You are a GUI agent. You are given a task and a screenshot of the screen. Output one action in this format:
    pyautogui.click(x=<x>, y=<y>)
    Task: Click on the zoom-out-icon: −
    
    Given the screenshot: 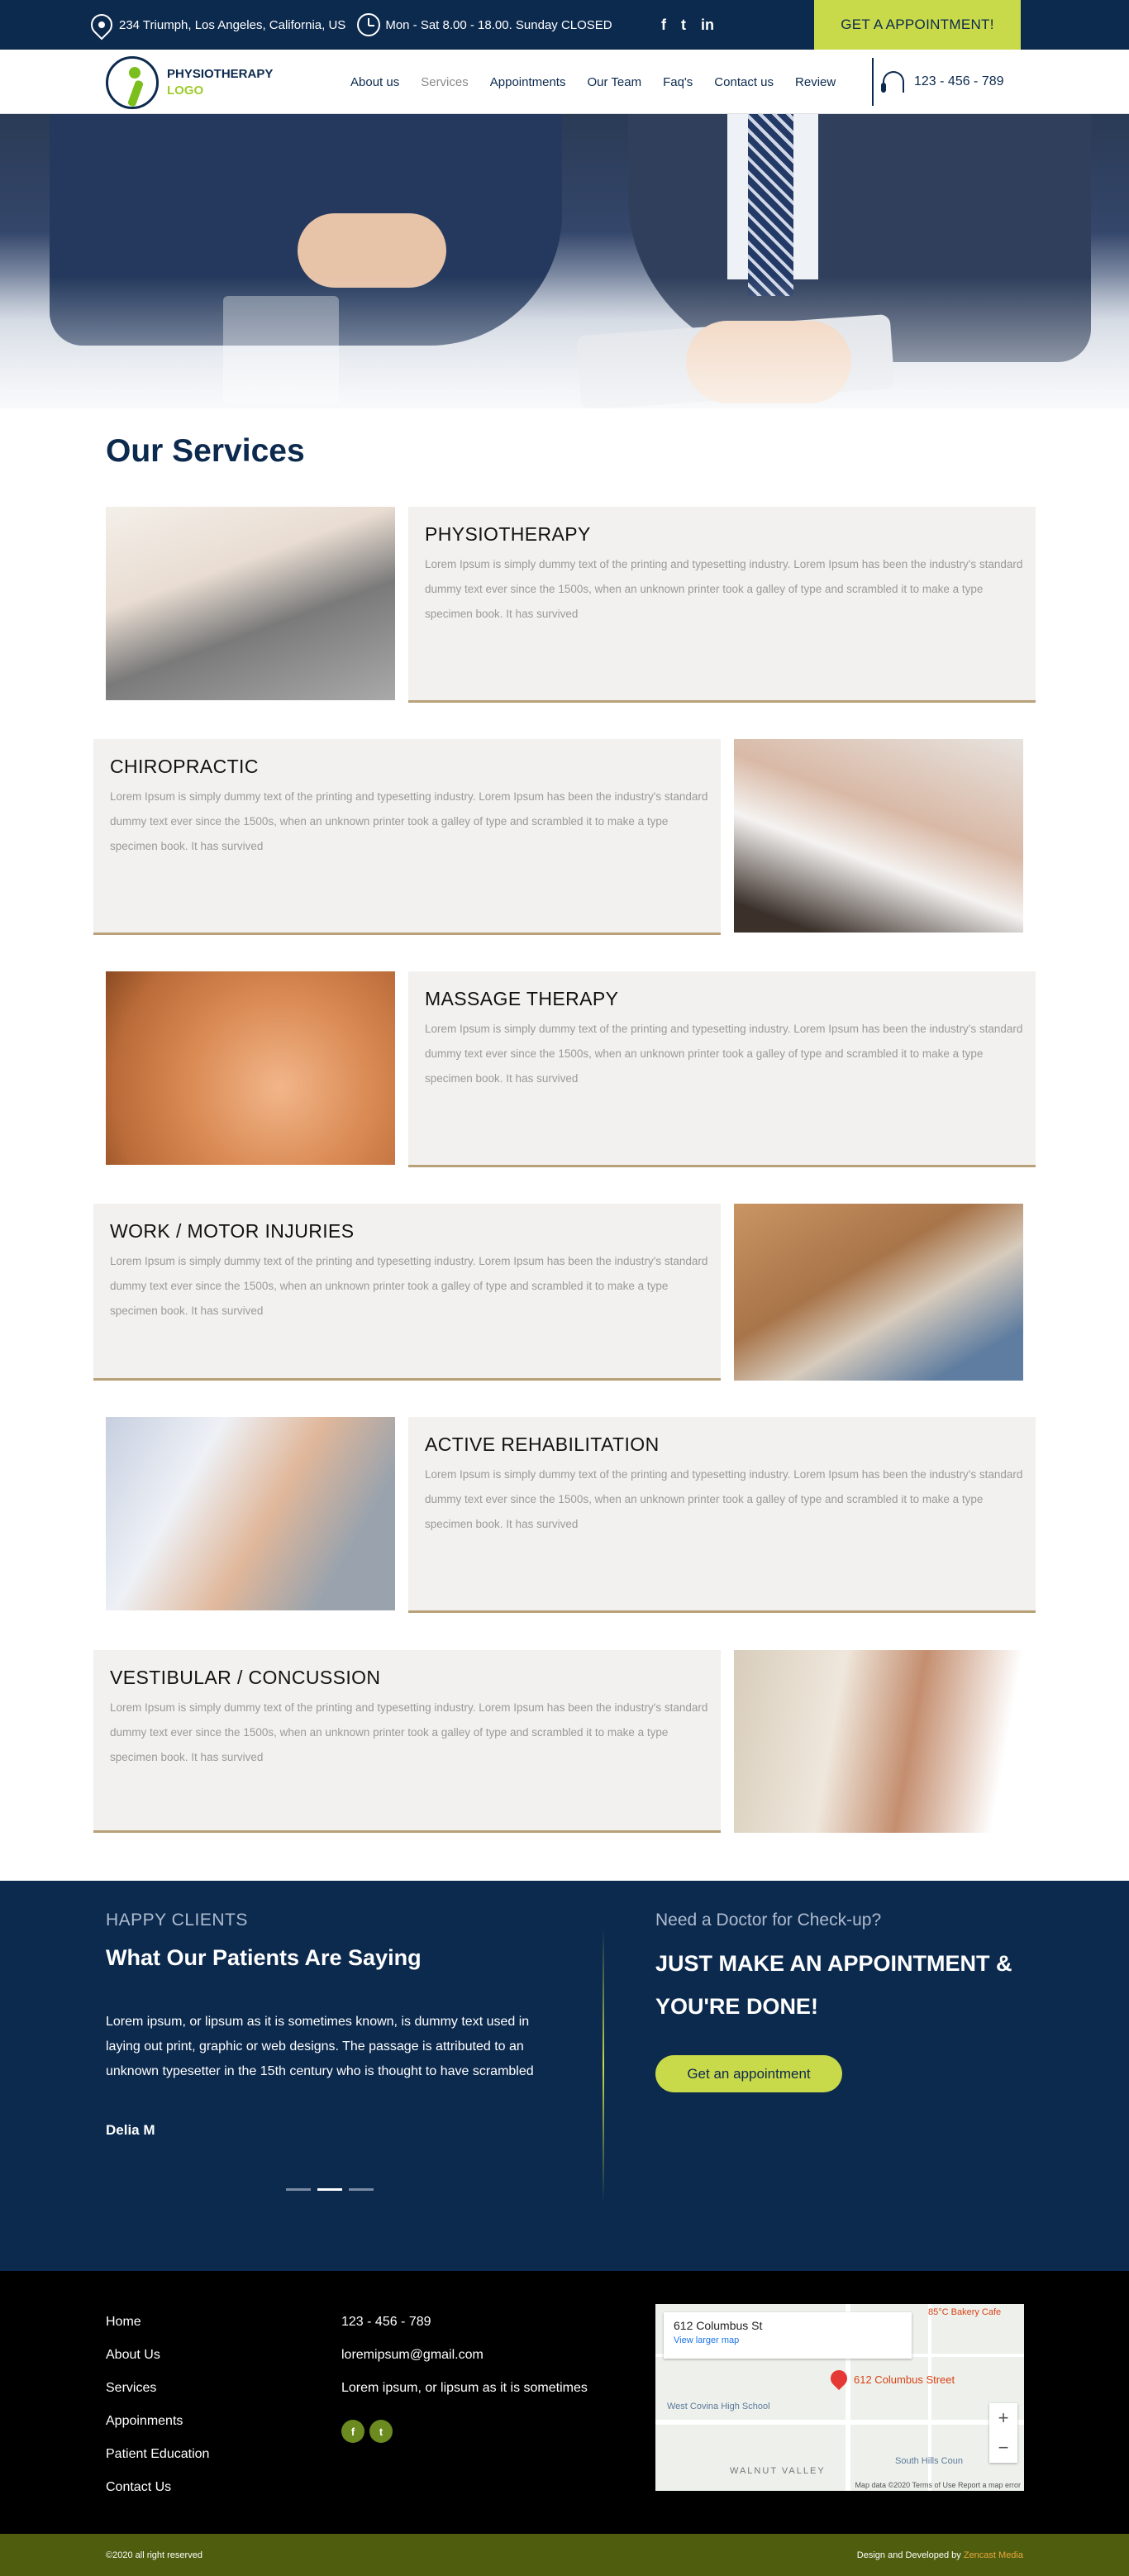 What is the action you would take?
    pyautogui.click(x=1003, y=2448)
    